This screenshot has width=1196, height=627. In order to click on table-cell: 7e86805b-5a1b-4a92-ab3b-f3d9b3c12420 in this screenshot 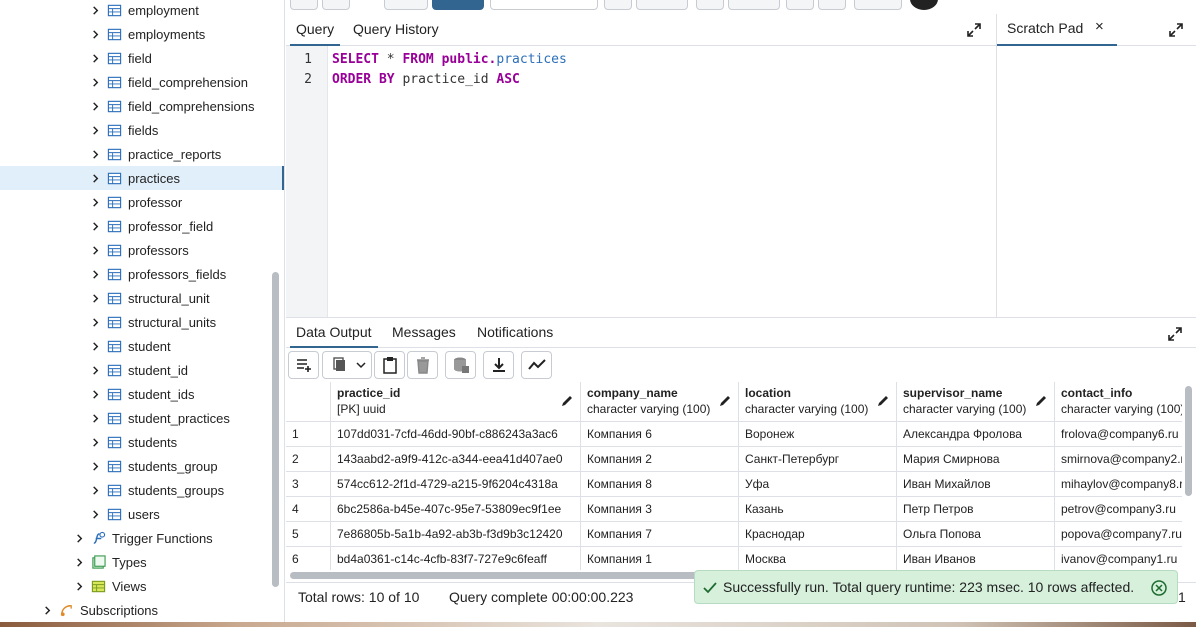, I will do `click(456, 534)`.